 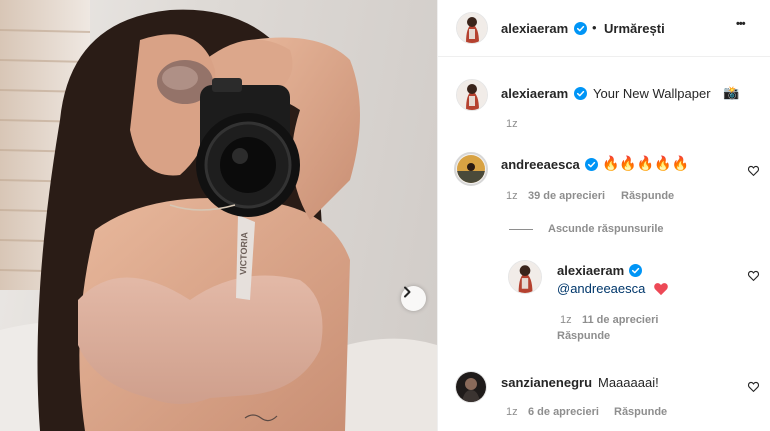 I want to click on author-username: alexiaeram, so click(x=534, y=28).